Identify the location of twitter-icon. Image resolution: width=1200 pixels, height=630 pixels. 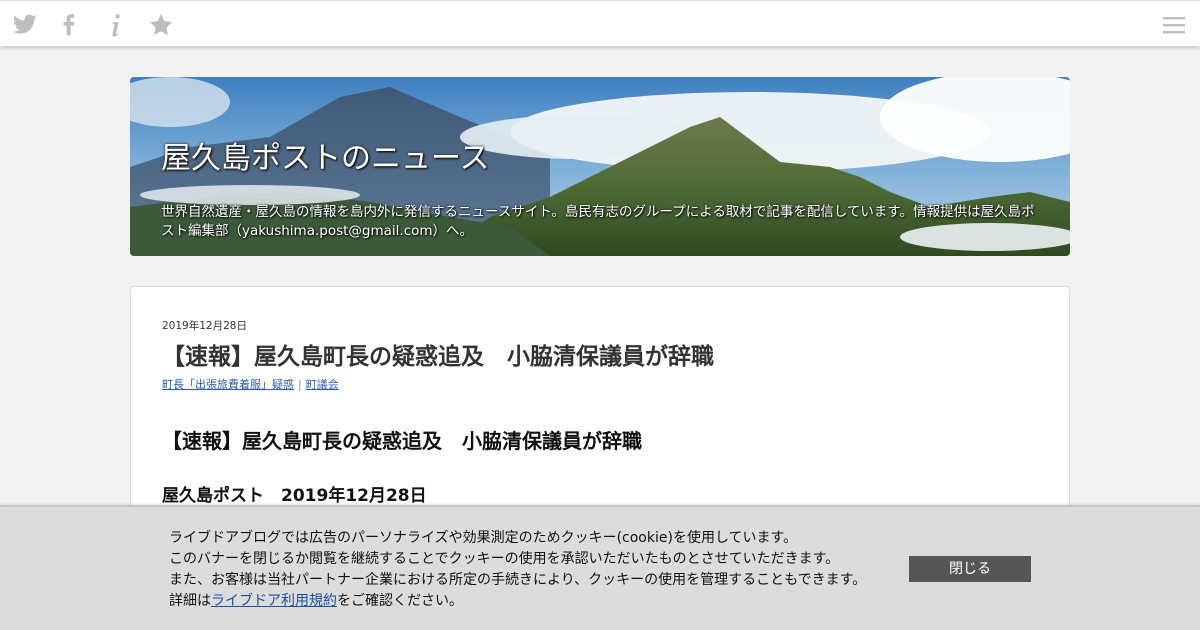
(25, 25).